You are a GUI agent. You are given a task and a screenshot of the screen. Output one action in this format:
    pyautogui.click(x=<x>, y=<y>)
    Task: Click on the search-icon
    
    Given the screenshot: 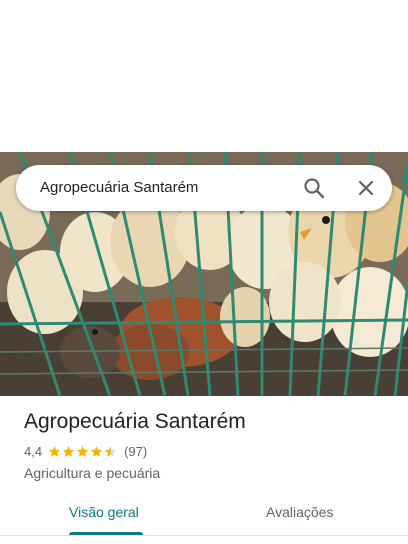 What is the action you would take?
    pyautogui.click(x=314, y=188)
    